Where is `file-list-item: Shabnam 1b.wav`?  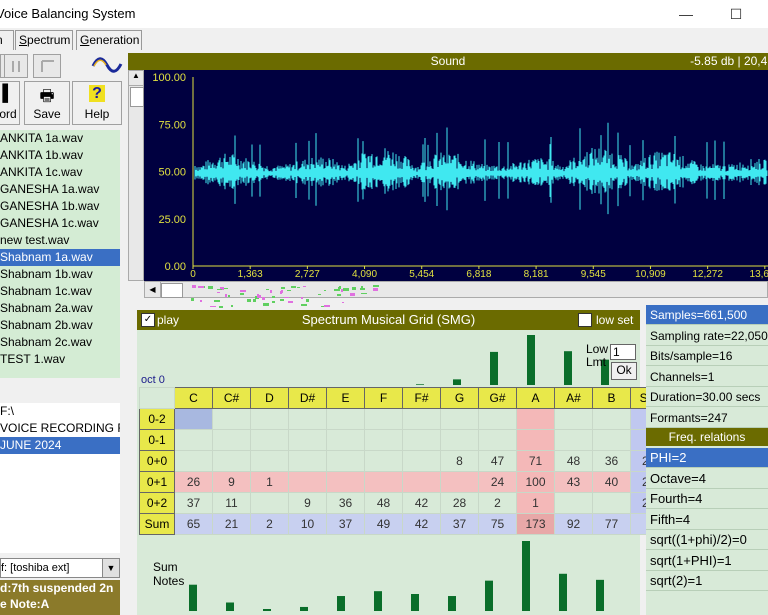
file-list-item: Shabnam 1b.wav is located at coordinates (60, 274).